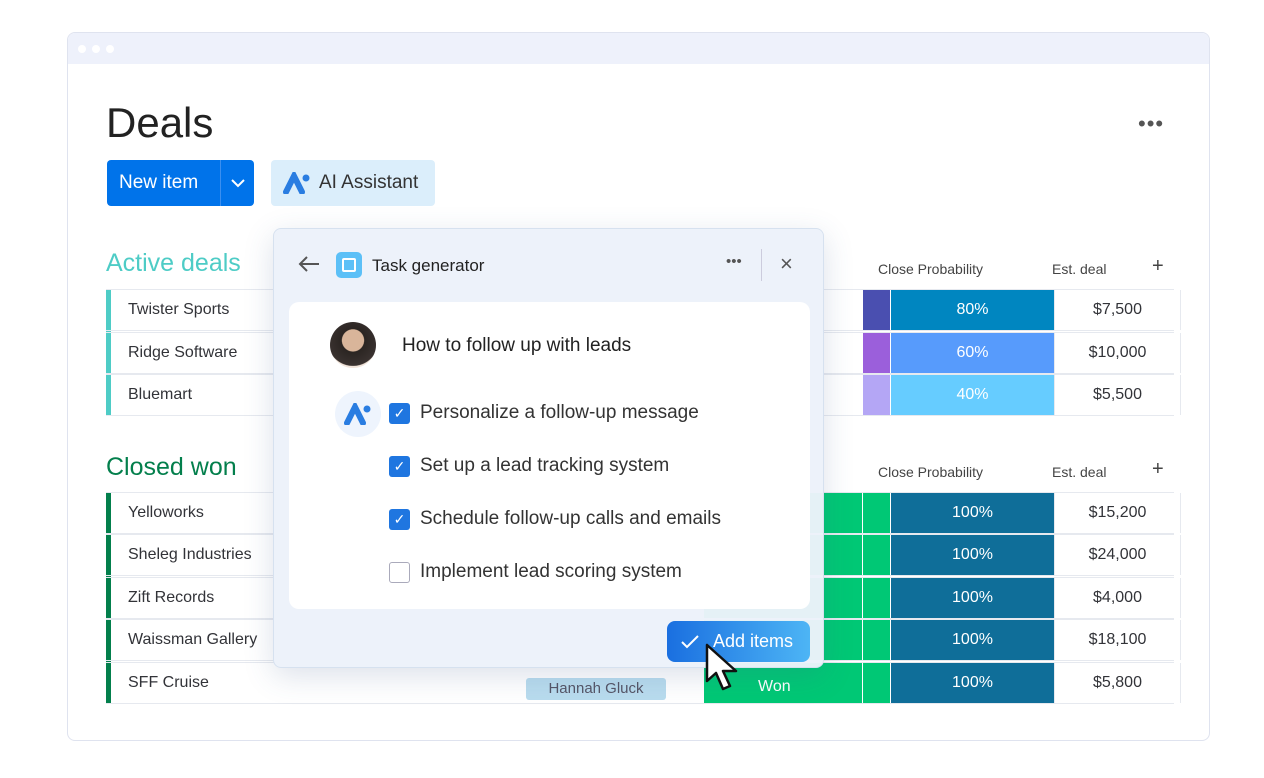 This screenshot has width=1264, height=778. What do you see at coordinates (237, 183) in the screenshot?
I see `chevron-down-icon` at bounding box center [237, 183].